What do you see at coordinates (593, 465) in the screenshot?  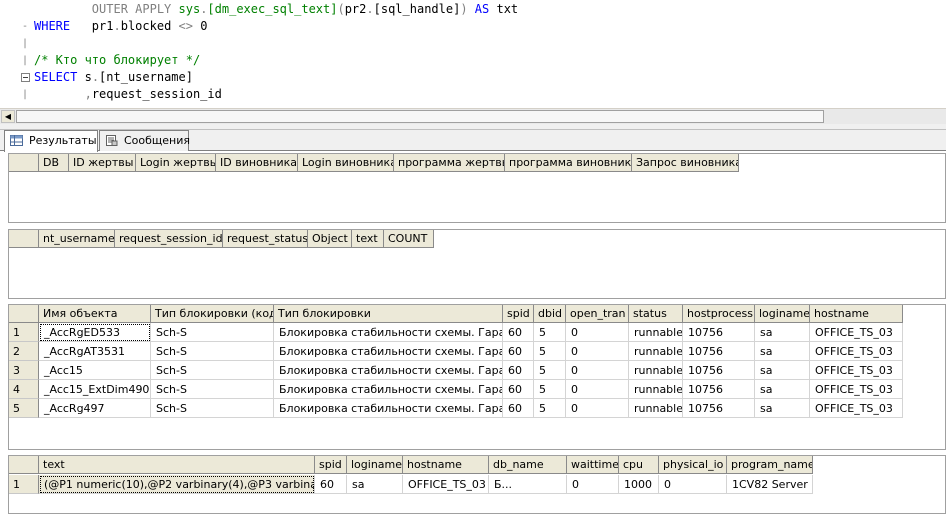 I see `column-header: waittime` at bounding box center [593, 465].